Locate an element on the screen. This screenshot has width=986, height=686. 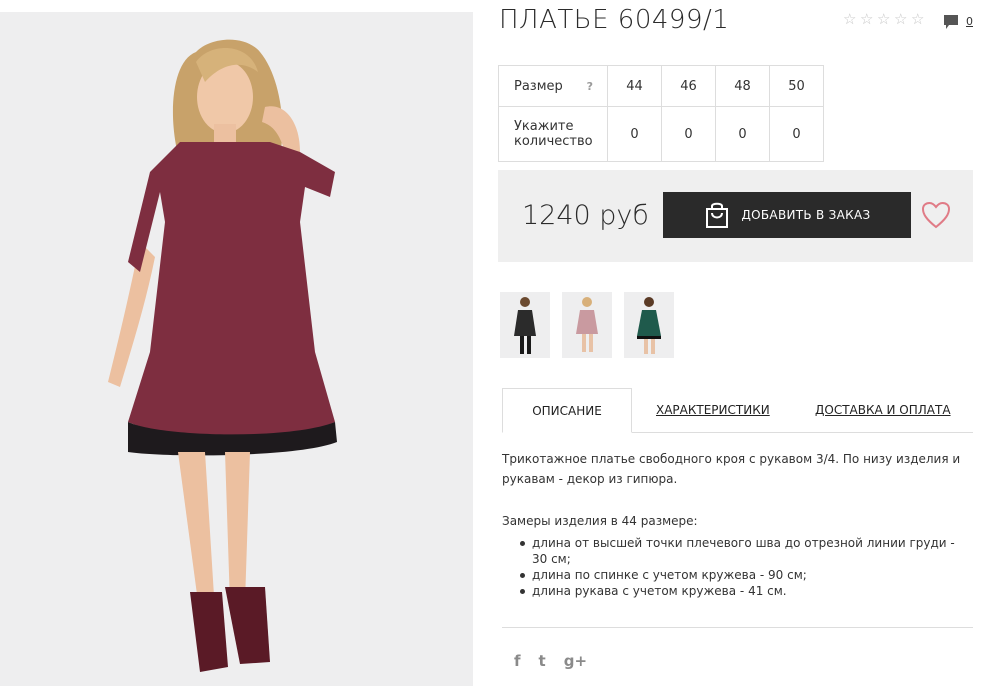
comment-count-link: 0 is located at coordinates (969, 21).